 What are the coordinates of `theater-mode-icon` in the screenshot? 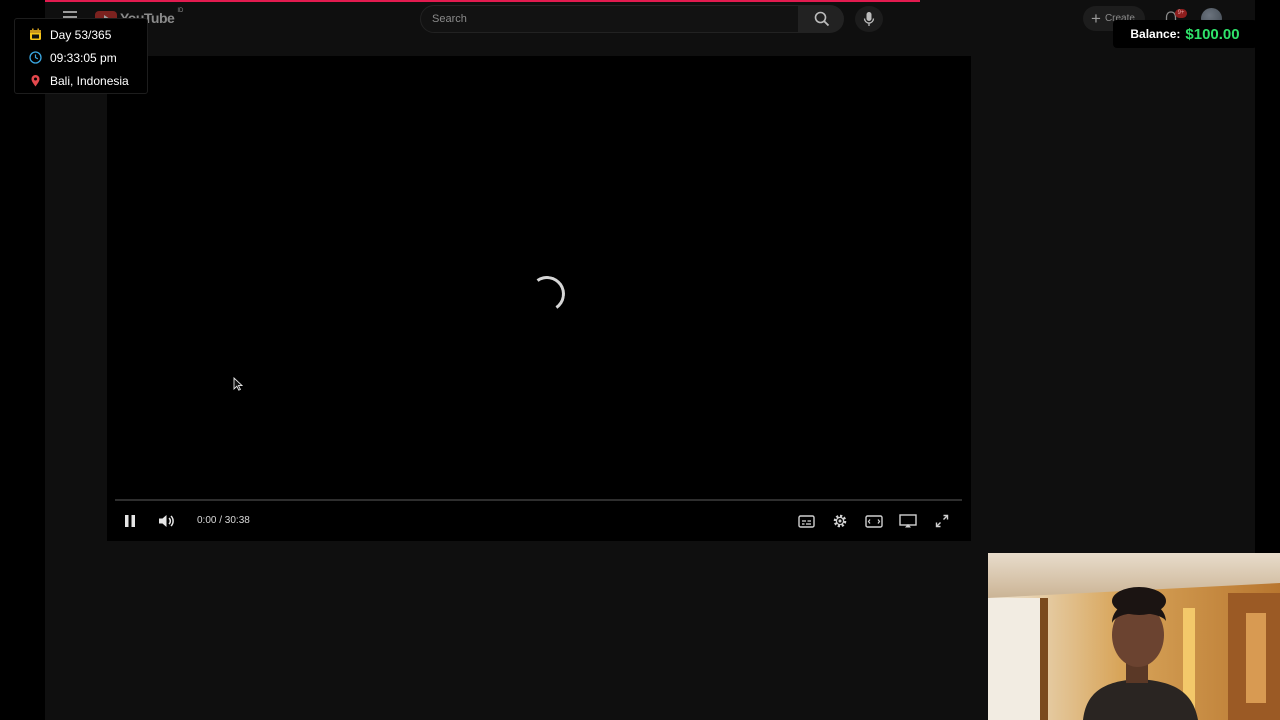 It's located at (874, 521).